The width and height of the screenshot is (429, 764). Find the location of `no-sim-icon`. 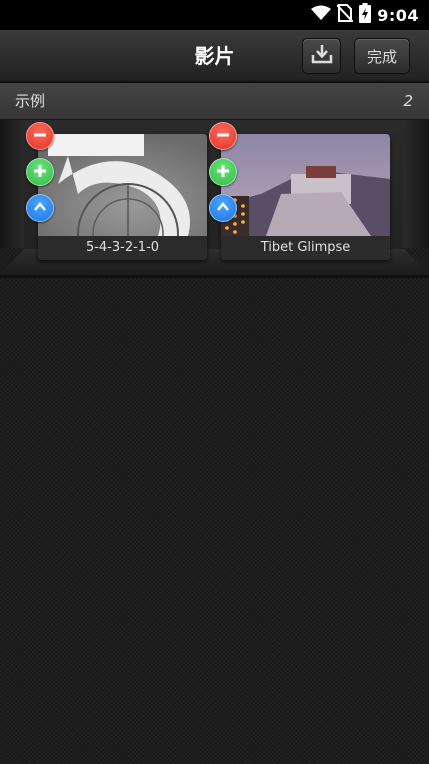

no-sim-icon is located at coordinates (345, 15).